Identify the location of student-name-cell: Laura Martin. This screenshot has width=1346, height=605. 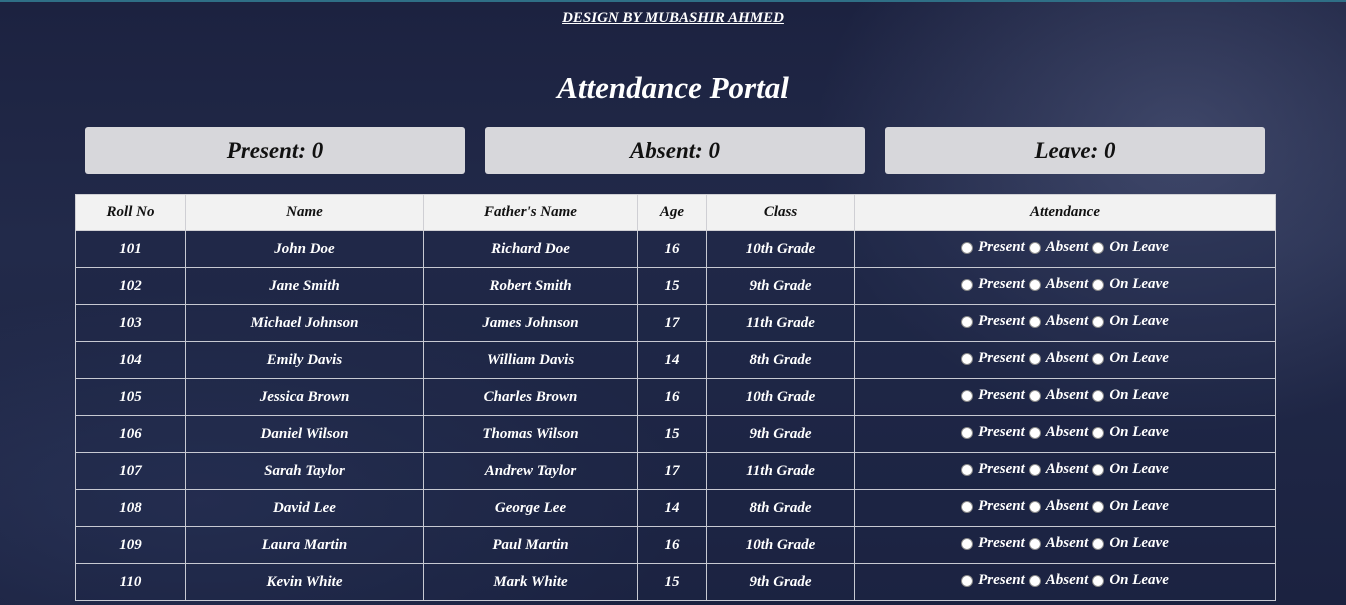
(304, 545).